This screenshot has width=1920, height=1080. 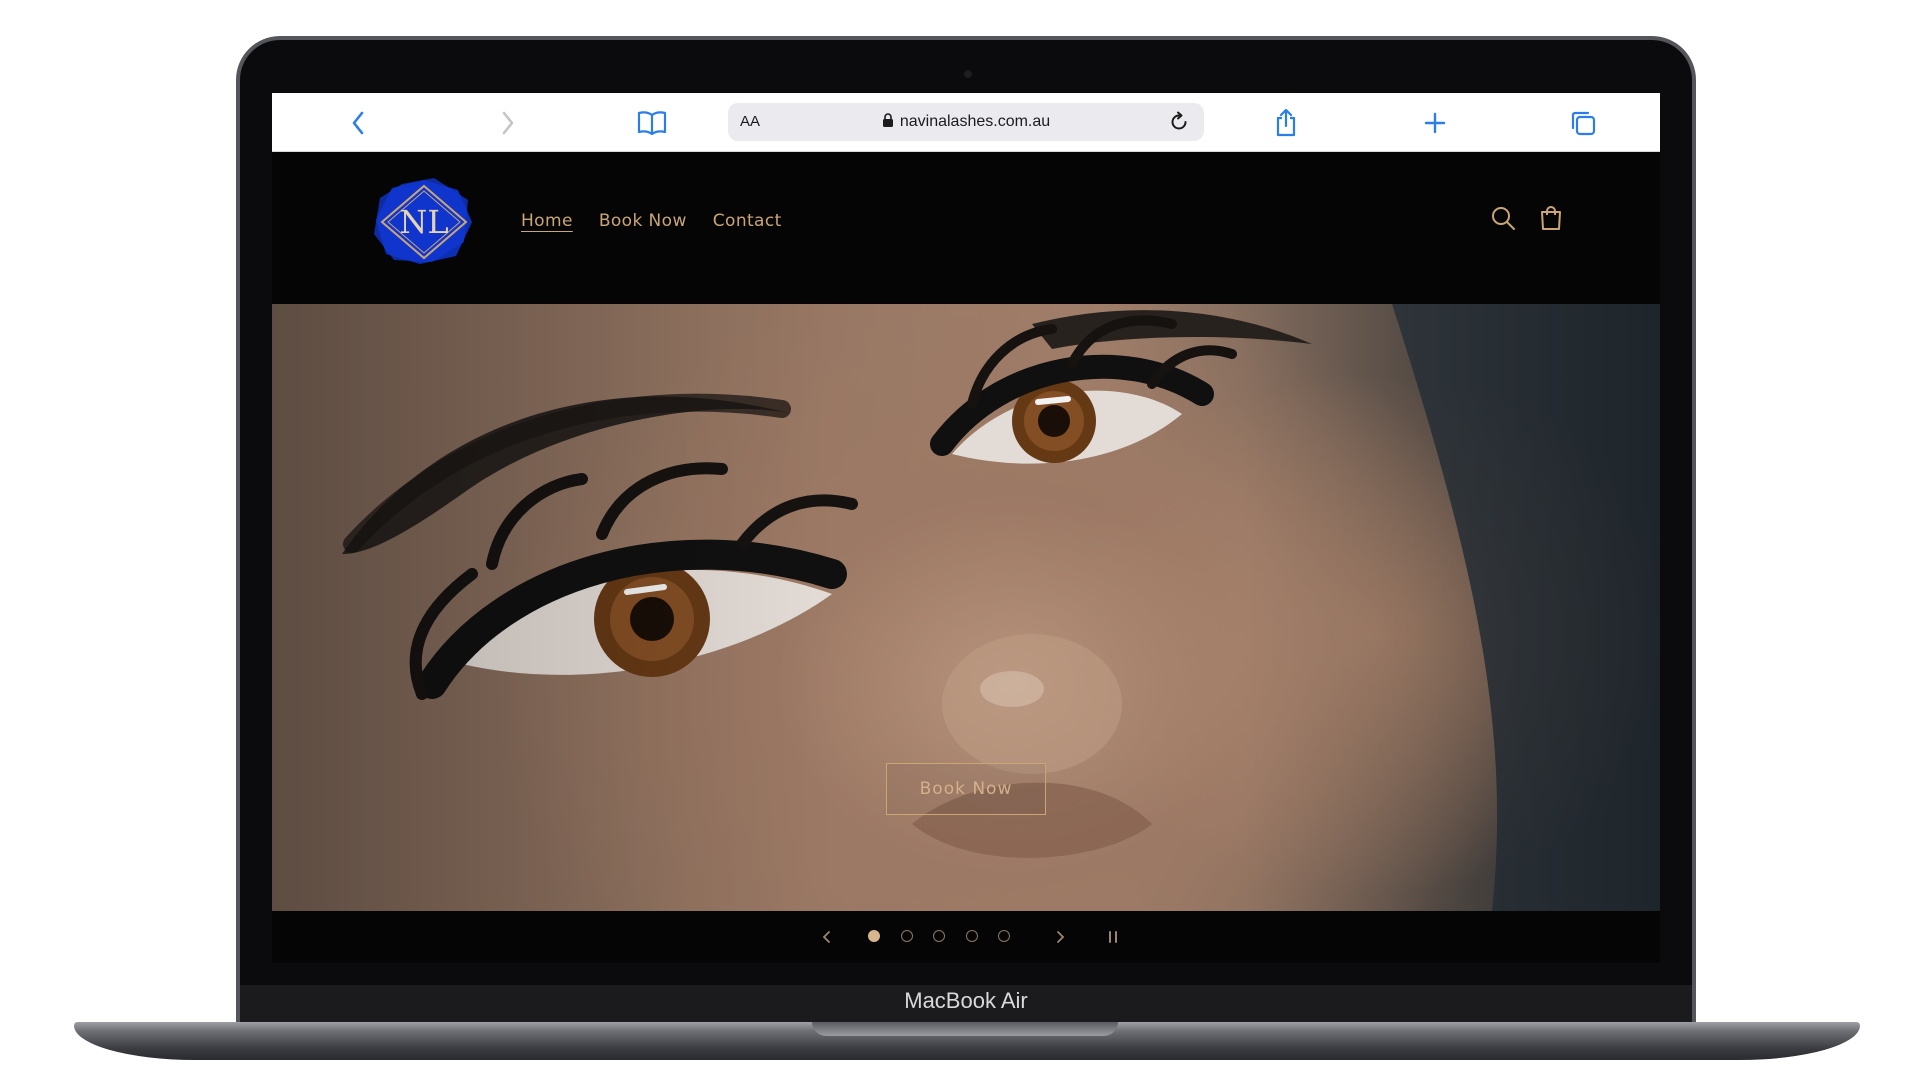 I want to click on share-icon, so click(x=1286, y=122).